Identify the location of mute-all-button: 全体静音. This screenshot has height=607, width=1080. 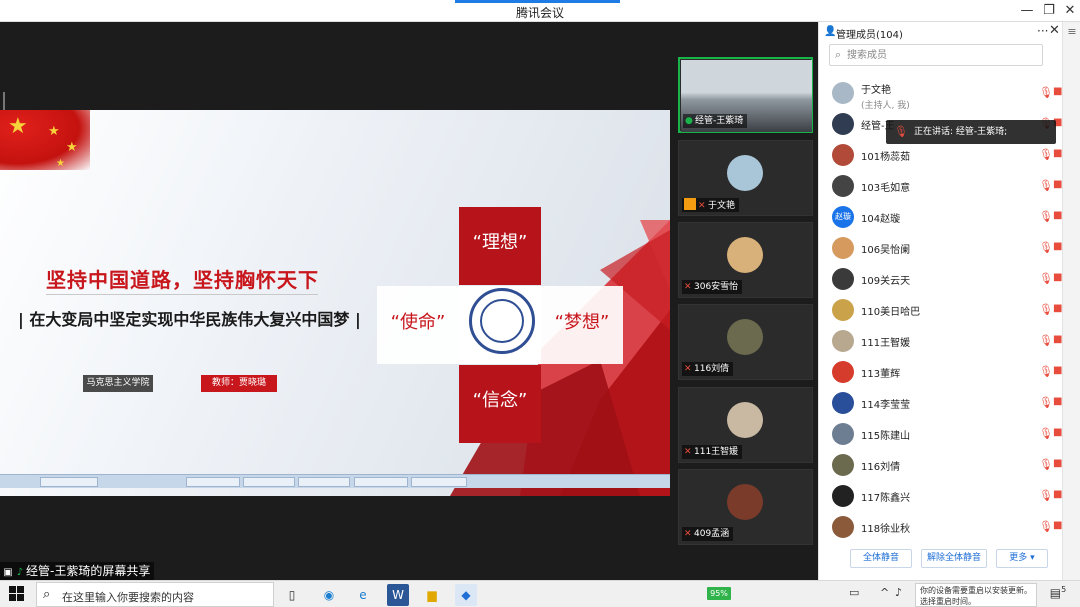
(881, 558).